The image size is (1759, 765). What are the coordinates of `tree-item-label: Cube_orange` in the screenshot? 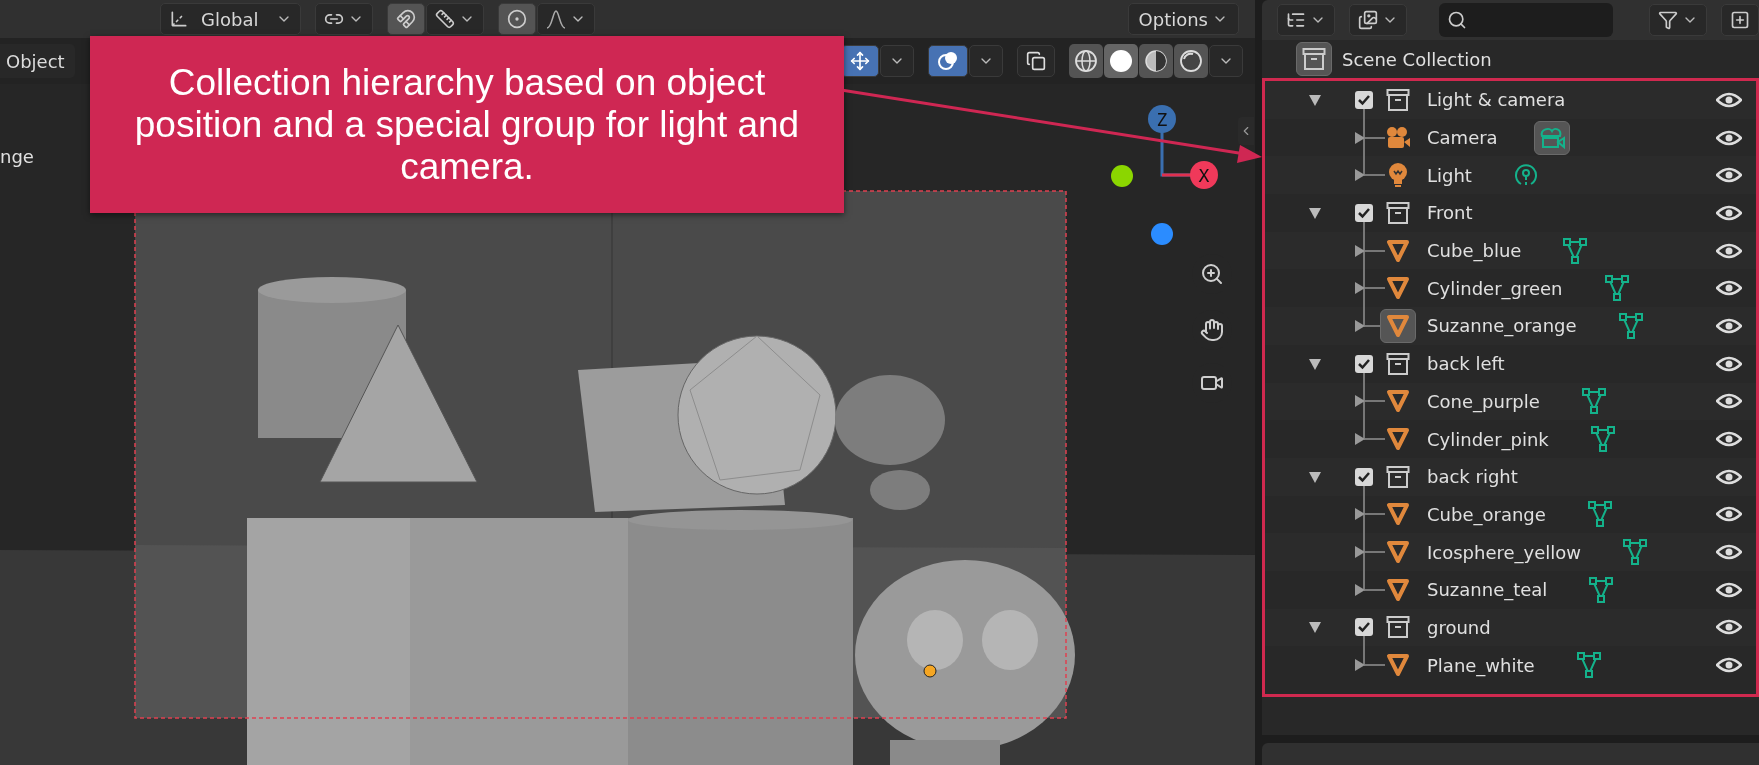 It's located at (1486, 514).